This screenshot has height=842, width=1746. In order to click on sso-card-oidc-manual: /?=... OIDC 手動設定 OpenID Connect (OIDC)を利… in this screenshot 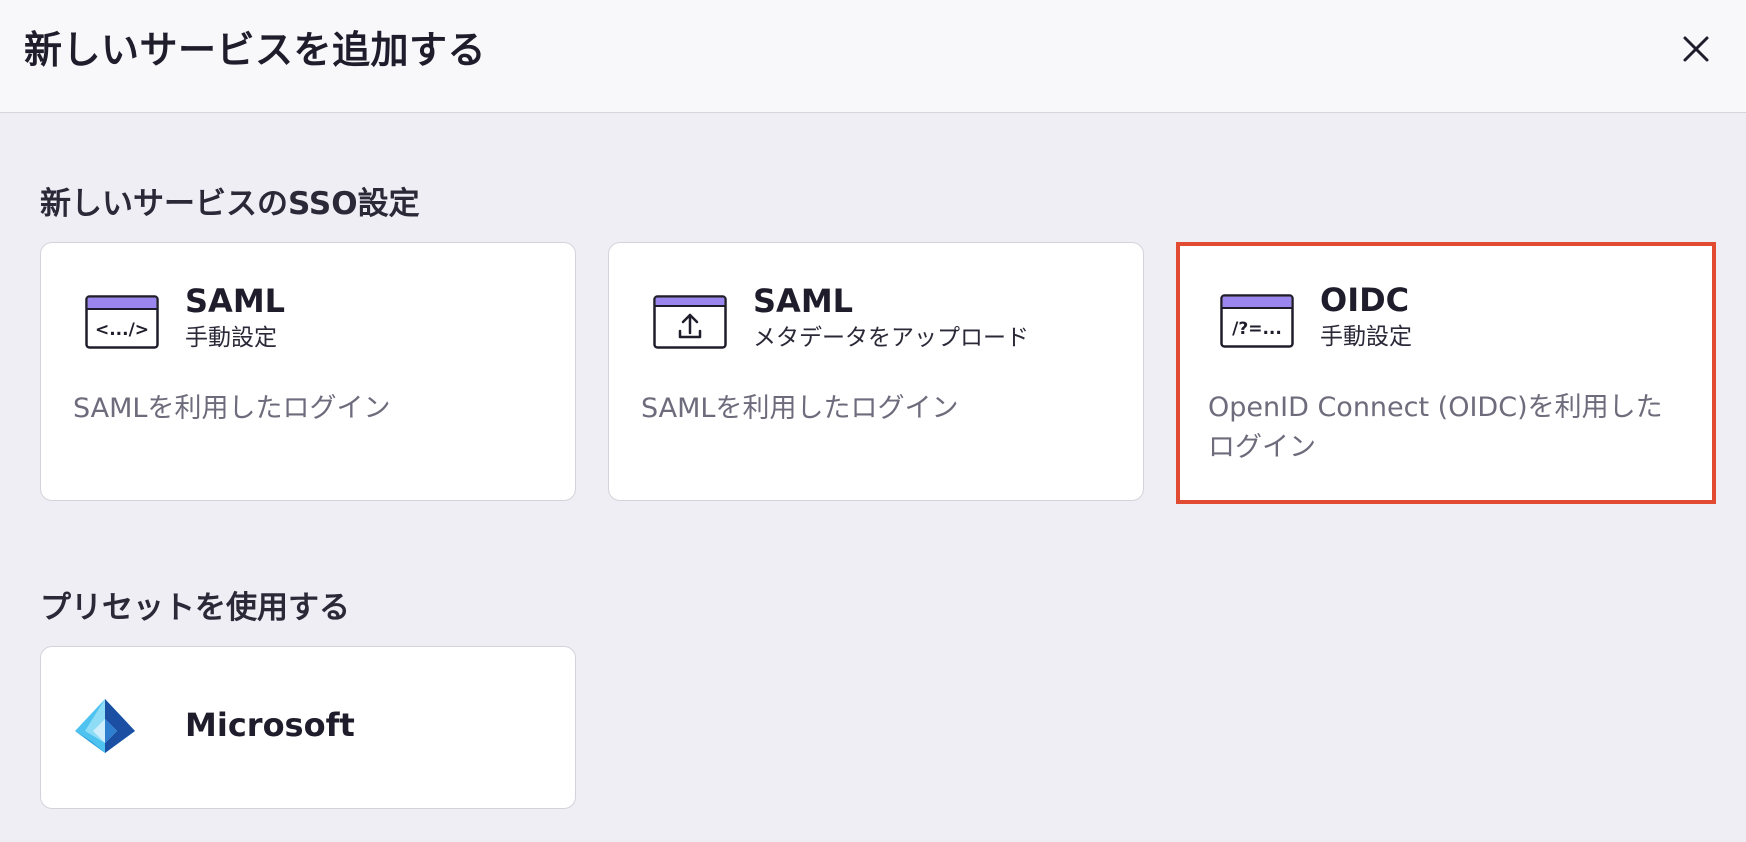, I will do `click(1446, 373)`.